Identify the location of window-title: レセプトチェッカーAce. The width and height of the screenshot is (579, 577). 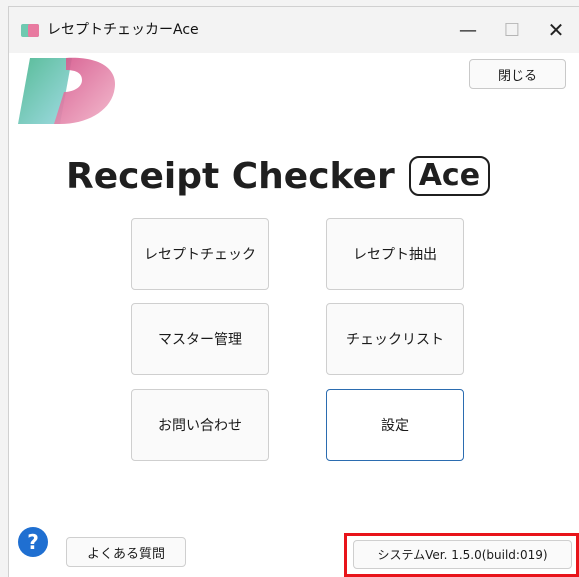
(123, 30).